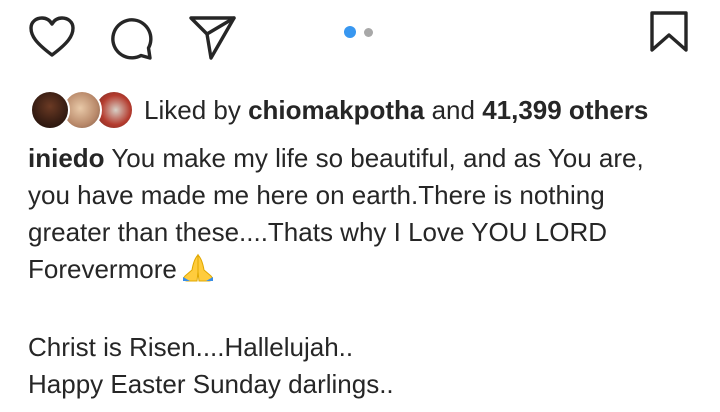  Describe the element at coordinates (50, 110) in the screenshot. I see `avatar` at that location.